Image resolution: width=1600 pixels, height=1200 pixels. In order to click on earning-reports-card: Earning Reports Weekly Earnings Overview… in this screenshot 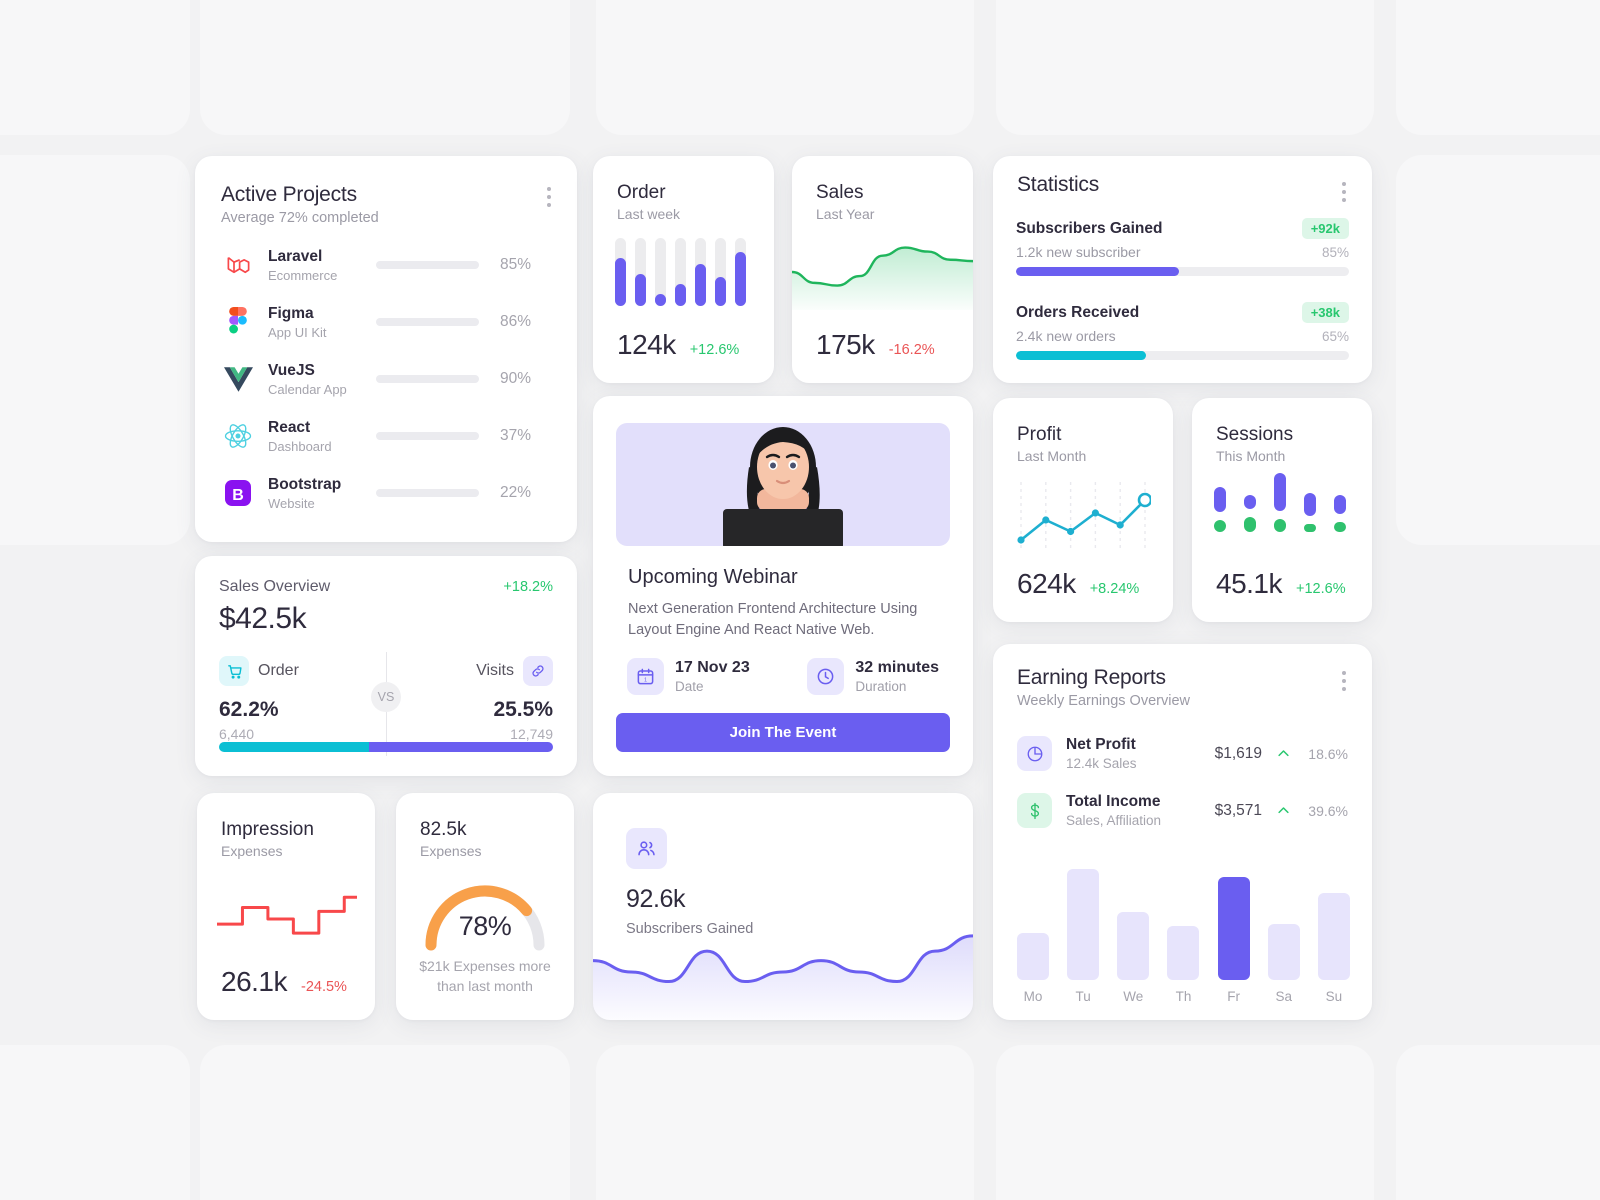, I will do `click(1182, 832)`.